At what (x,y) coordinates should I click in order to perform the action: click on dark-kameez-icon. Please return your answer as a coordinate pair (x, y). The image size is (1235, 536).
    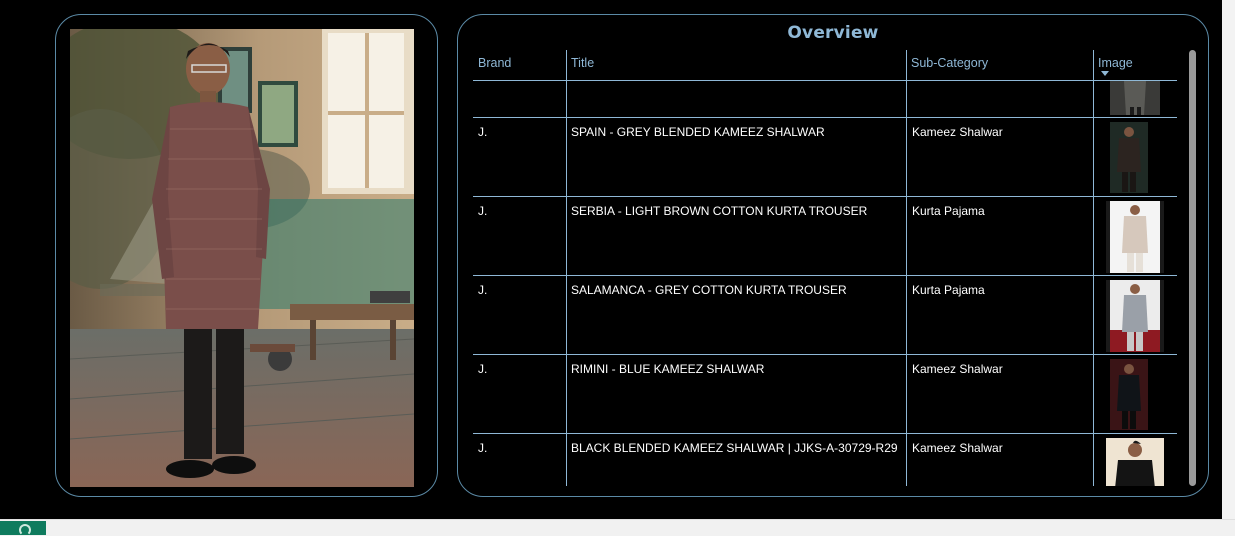
    Looking at the image, I should click on (1129, 157).